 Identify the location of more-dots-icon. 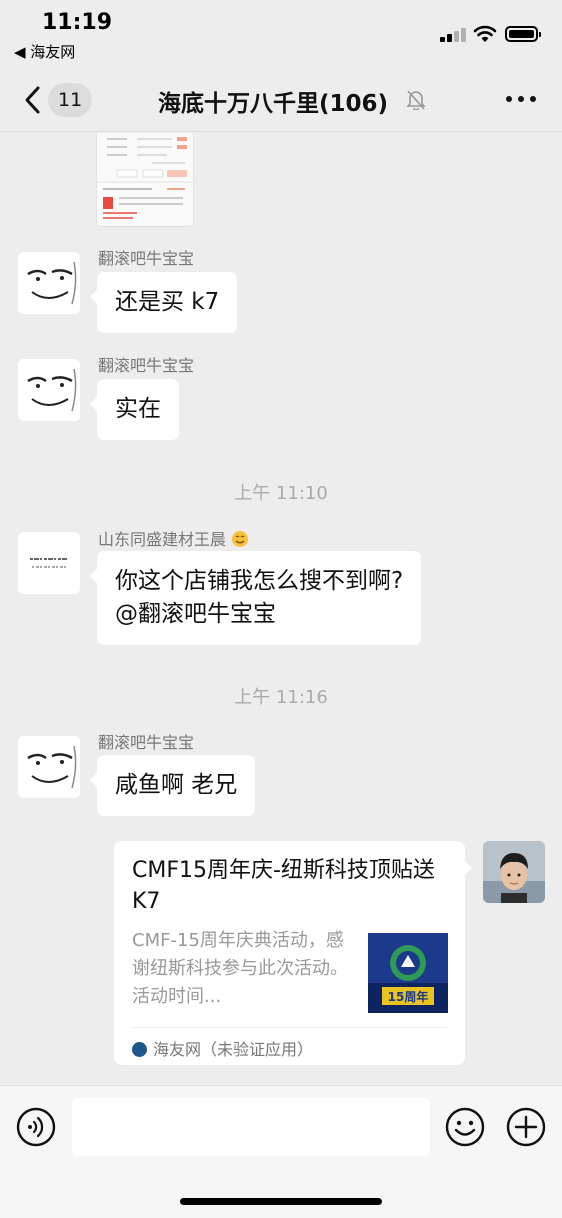
(521, 100).